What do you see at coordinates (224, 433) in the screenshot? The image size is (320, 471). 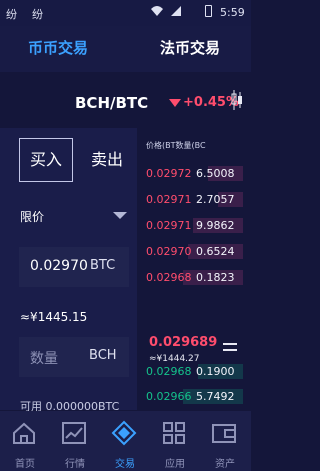 I see `wallet-icon` at bounding box center [224, 433].